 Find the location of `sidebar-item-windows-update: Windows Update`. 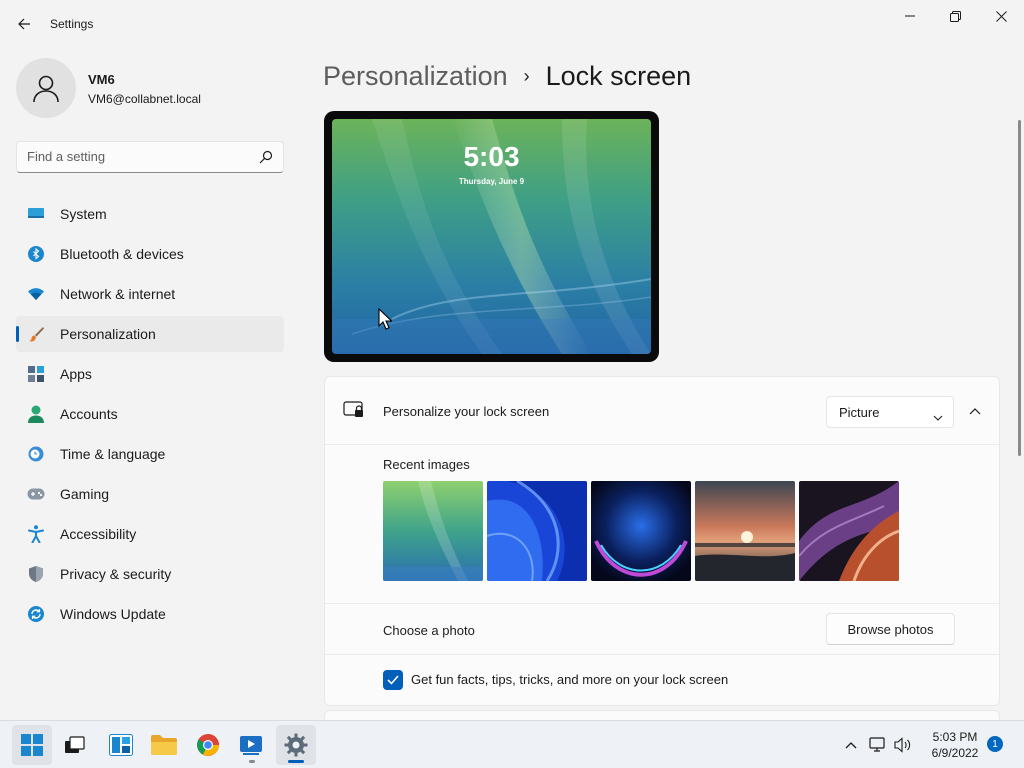

sidebar-item-windows-update: Windows Update is located at coordinates (150, 614).